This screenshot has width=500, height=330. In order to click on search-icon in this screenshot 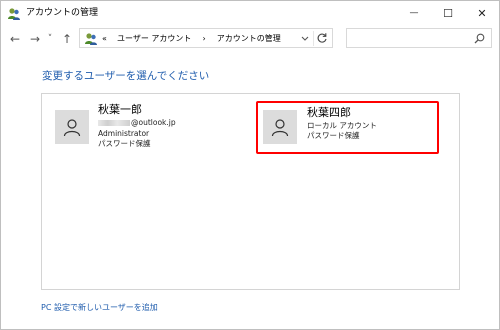, I will do `click(479, 38)`.